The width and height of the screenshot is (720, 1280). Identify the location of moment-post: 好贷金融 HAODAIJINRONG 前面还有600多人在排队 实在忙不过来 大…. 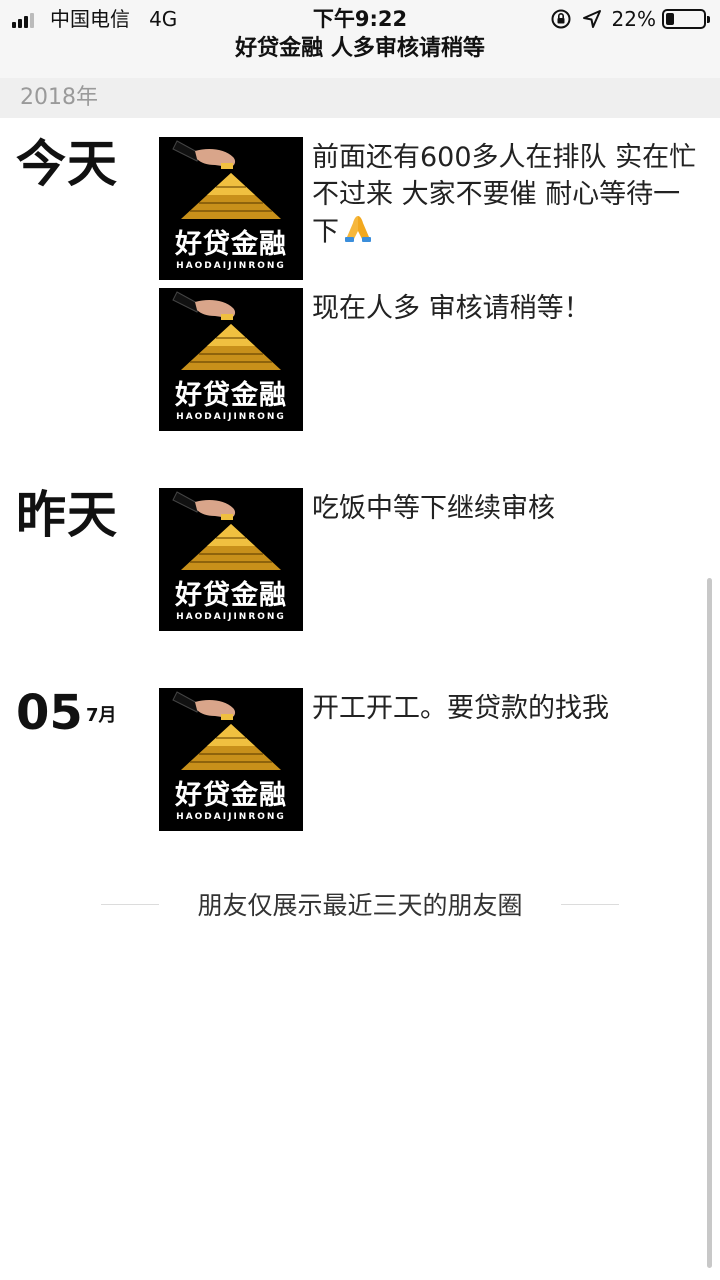
(360, 208).